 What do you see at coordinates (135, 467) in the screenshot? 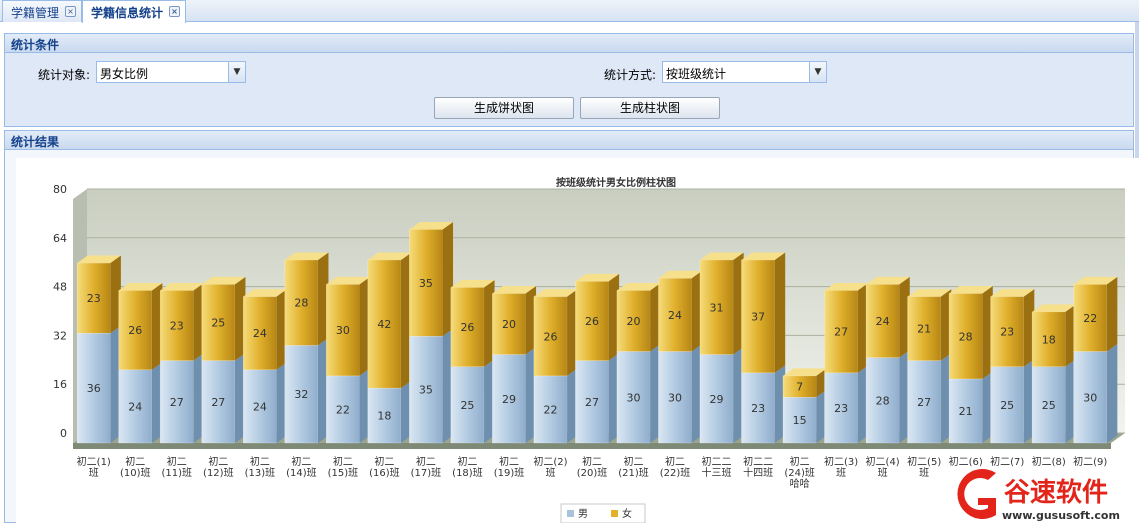
I see `x-tick-label: 初二(10)班` at bounding box center [135, 467].